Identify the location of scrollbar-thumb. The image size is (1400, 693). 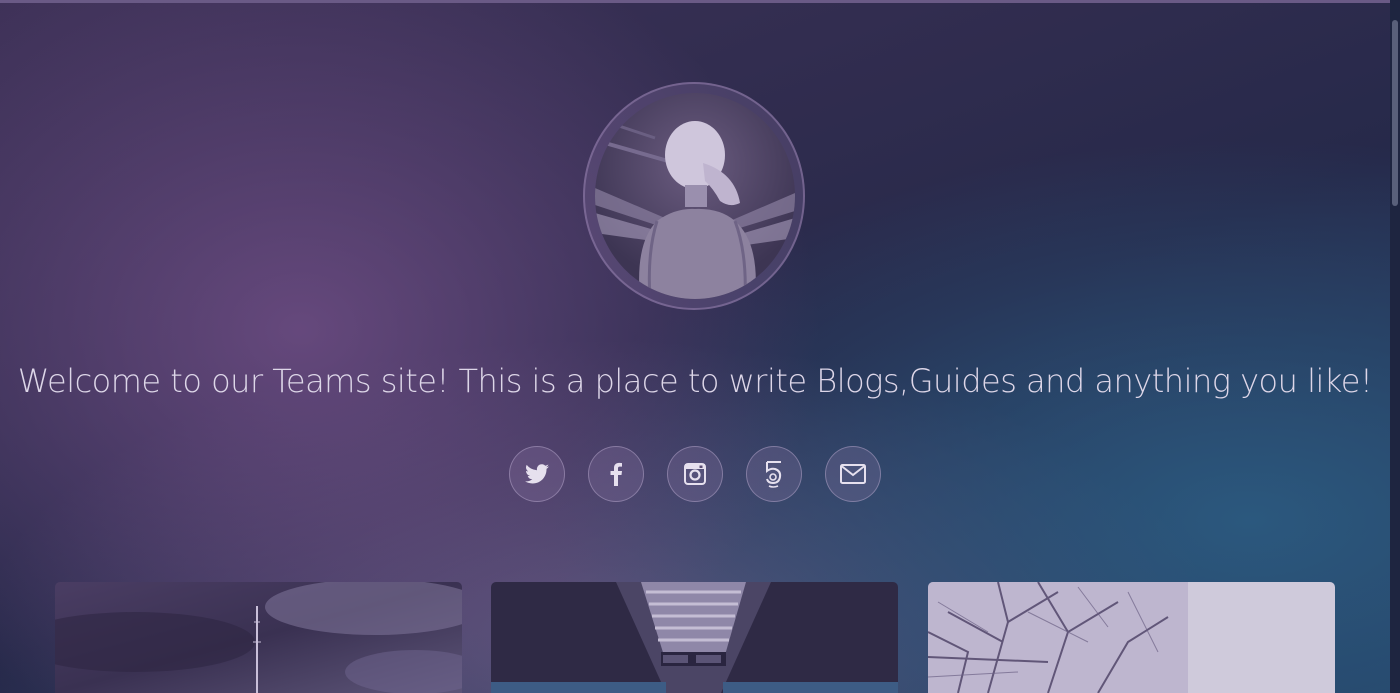
(1395, 113).